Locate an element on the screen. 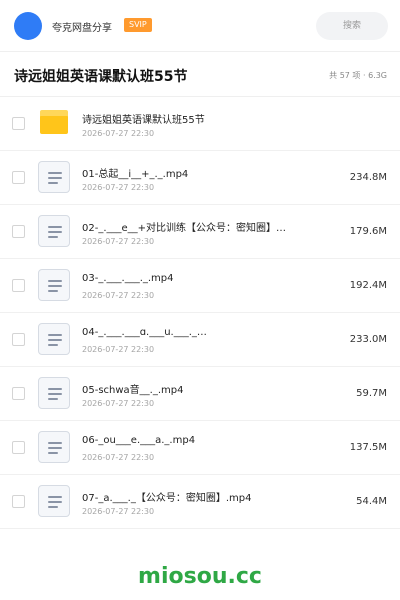  header-bar: 夸克网盘分享 SVIP 搜索 is located at coordinates (200, 26).